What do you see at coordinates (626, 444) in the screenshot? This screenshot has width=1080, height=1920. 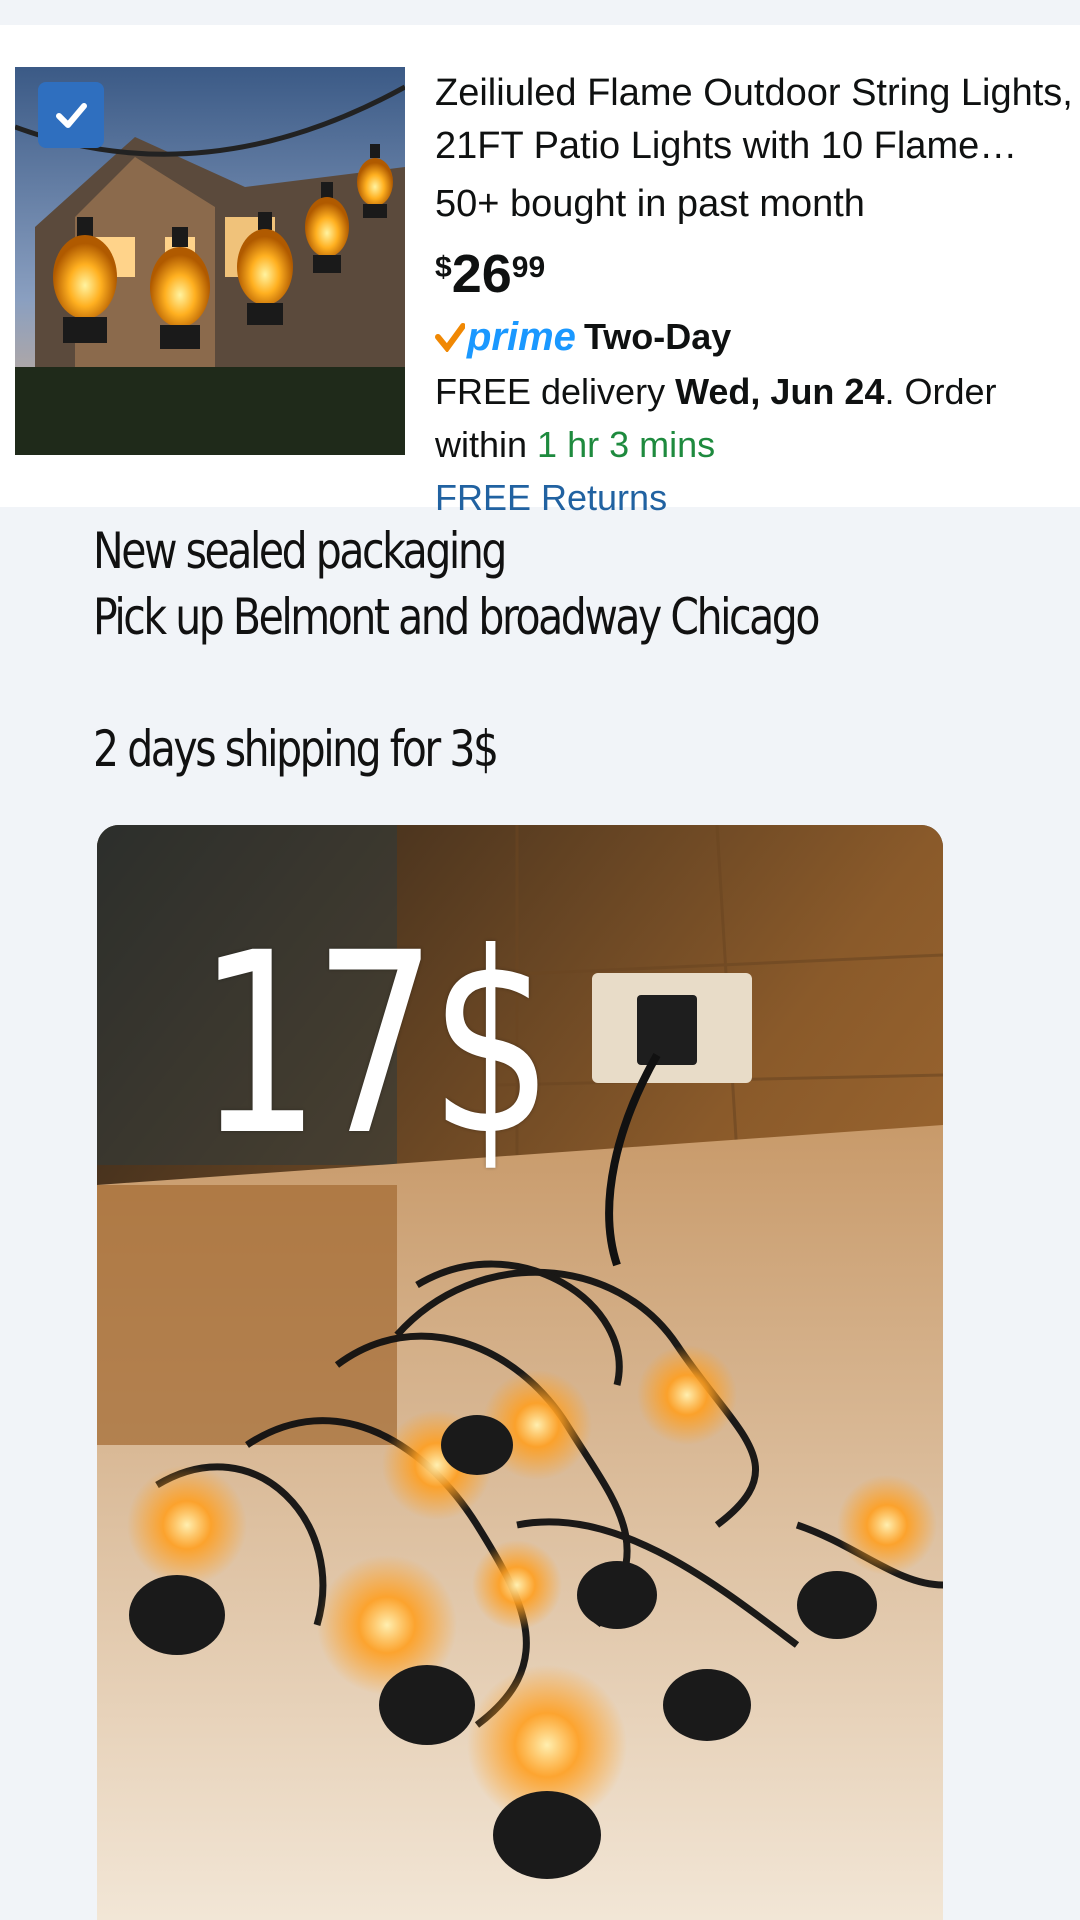 I see `delivery-countdown: 1 hr 3 mins` at bounding box center [626, 444].